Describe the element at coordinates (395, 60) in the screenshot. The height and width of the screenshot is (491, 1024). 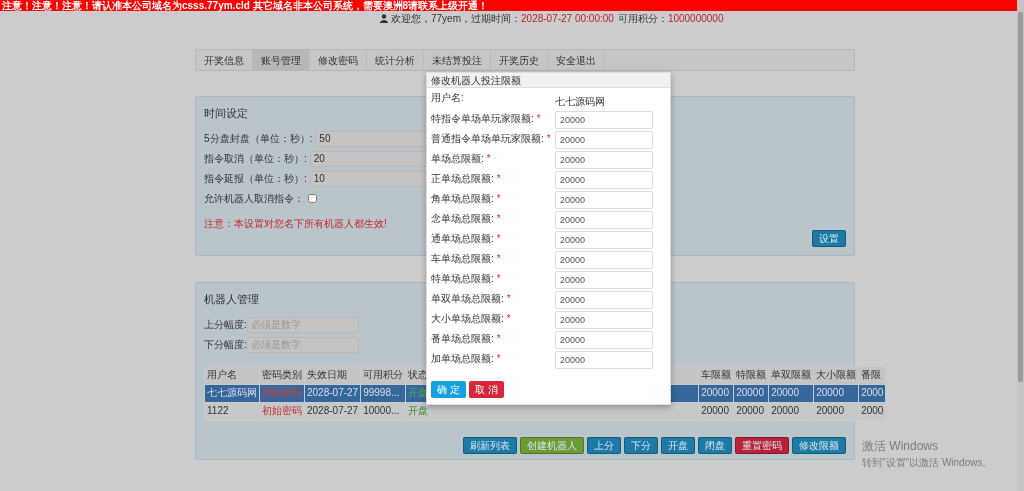
I see `nav-tab: 统计分析` at that location.